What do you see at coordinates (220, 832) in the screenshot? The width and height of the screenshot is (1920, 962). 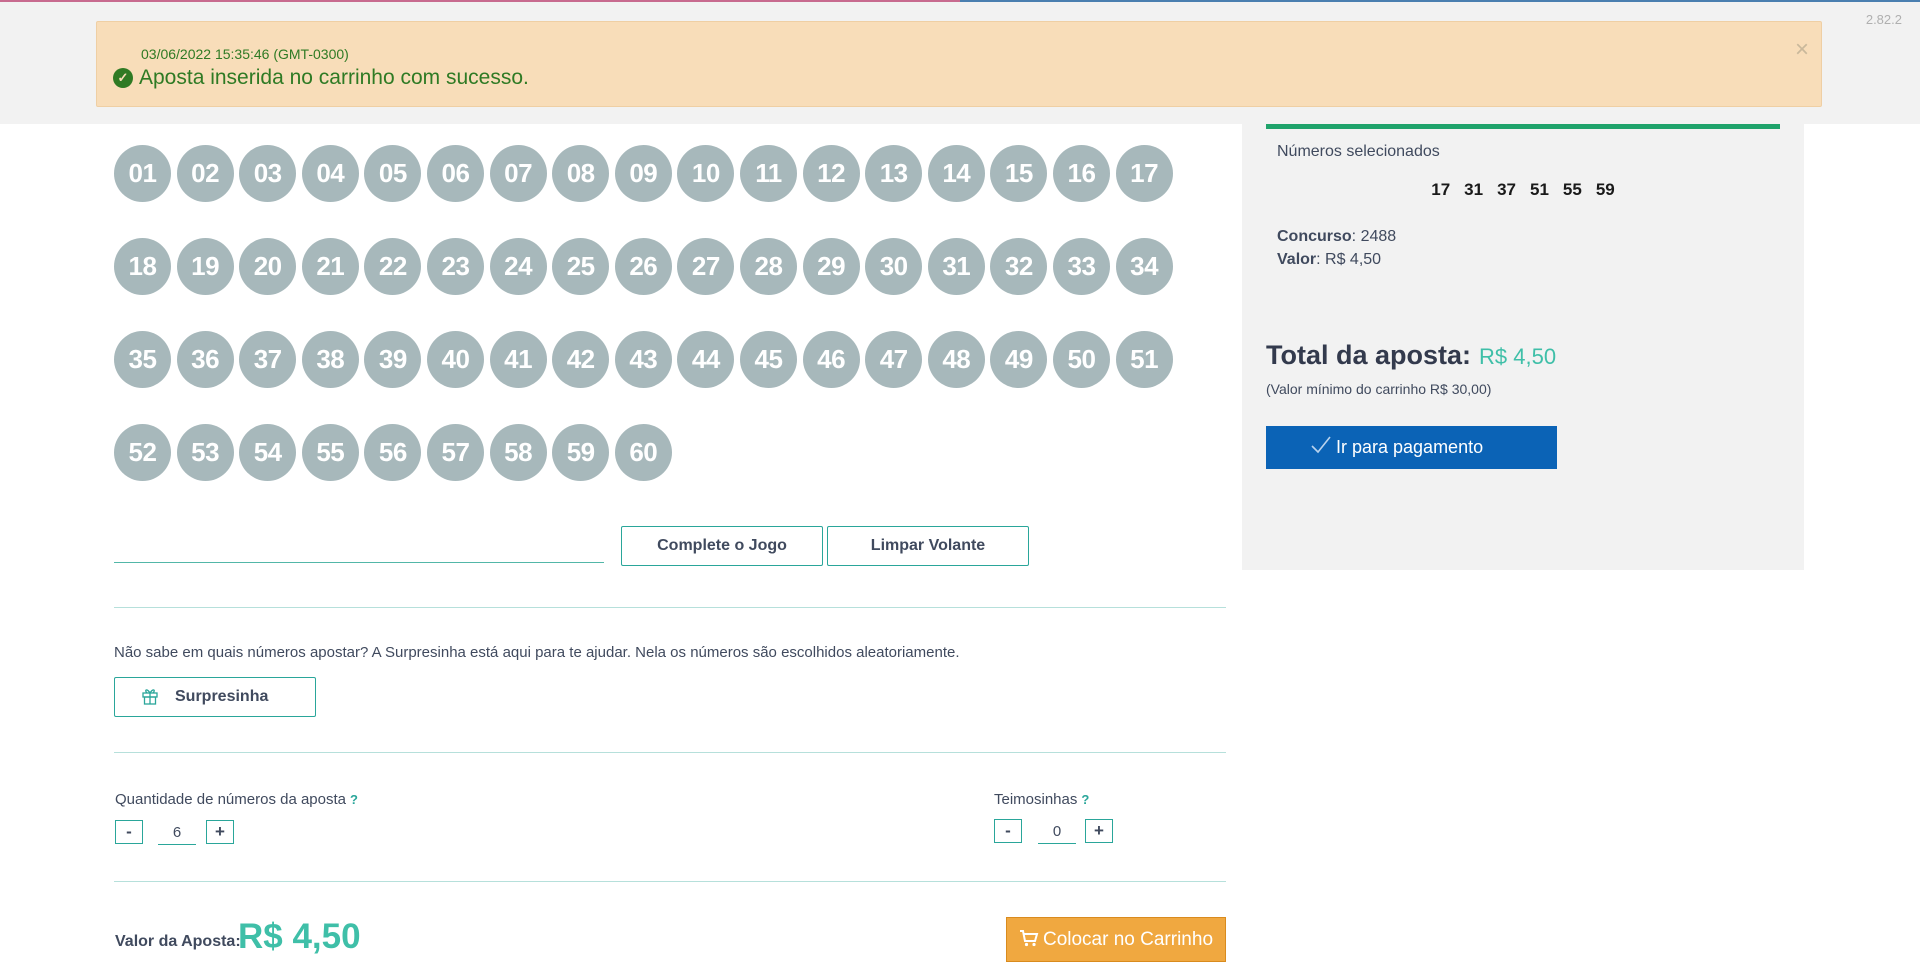 I see `quantity-plus-button: +` at bounding box center [220, 832].